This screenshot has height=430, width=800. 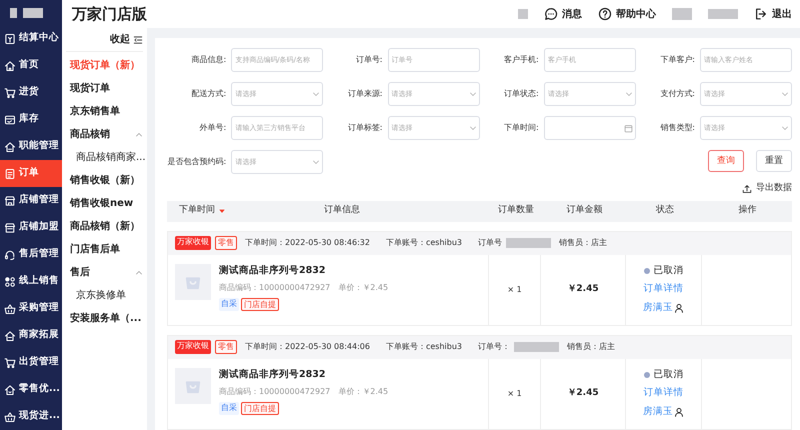 What do you see at coordinates (120, 39) in the screenshot?
I see `collapse-link: 收起` at bounding box center [120, 39].